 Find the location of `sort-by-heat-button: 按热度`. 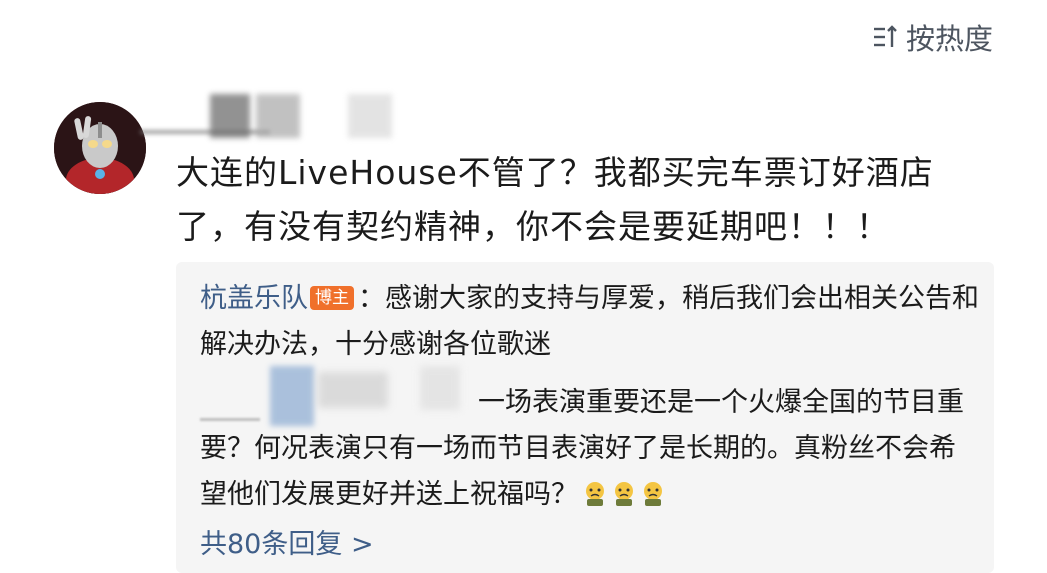

sort-by-heat-button: 按热度 is located at coordinates (932, 37).